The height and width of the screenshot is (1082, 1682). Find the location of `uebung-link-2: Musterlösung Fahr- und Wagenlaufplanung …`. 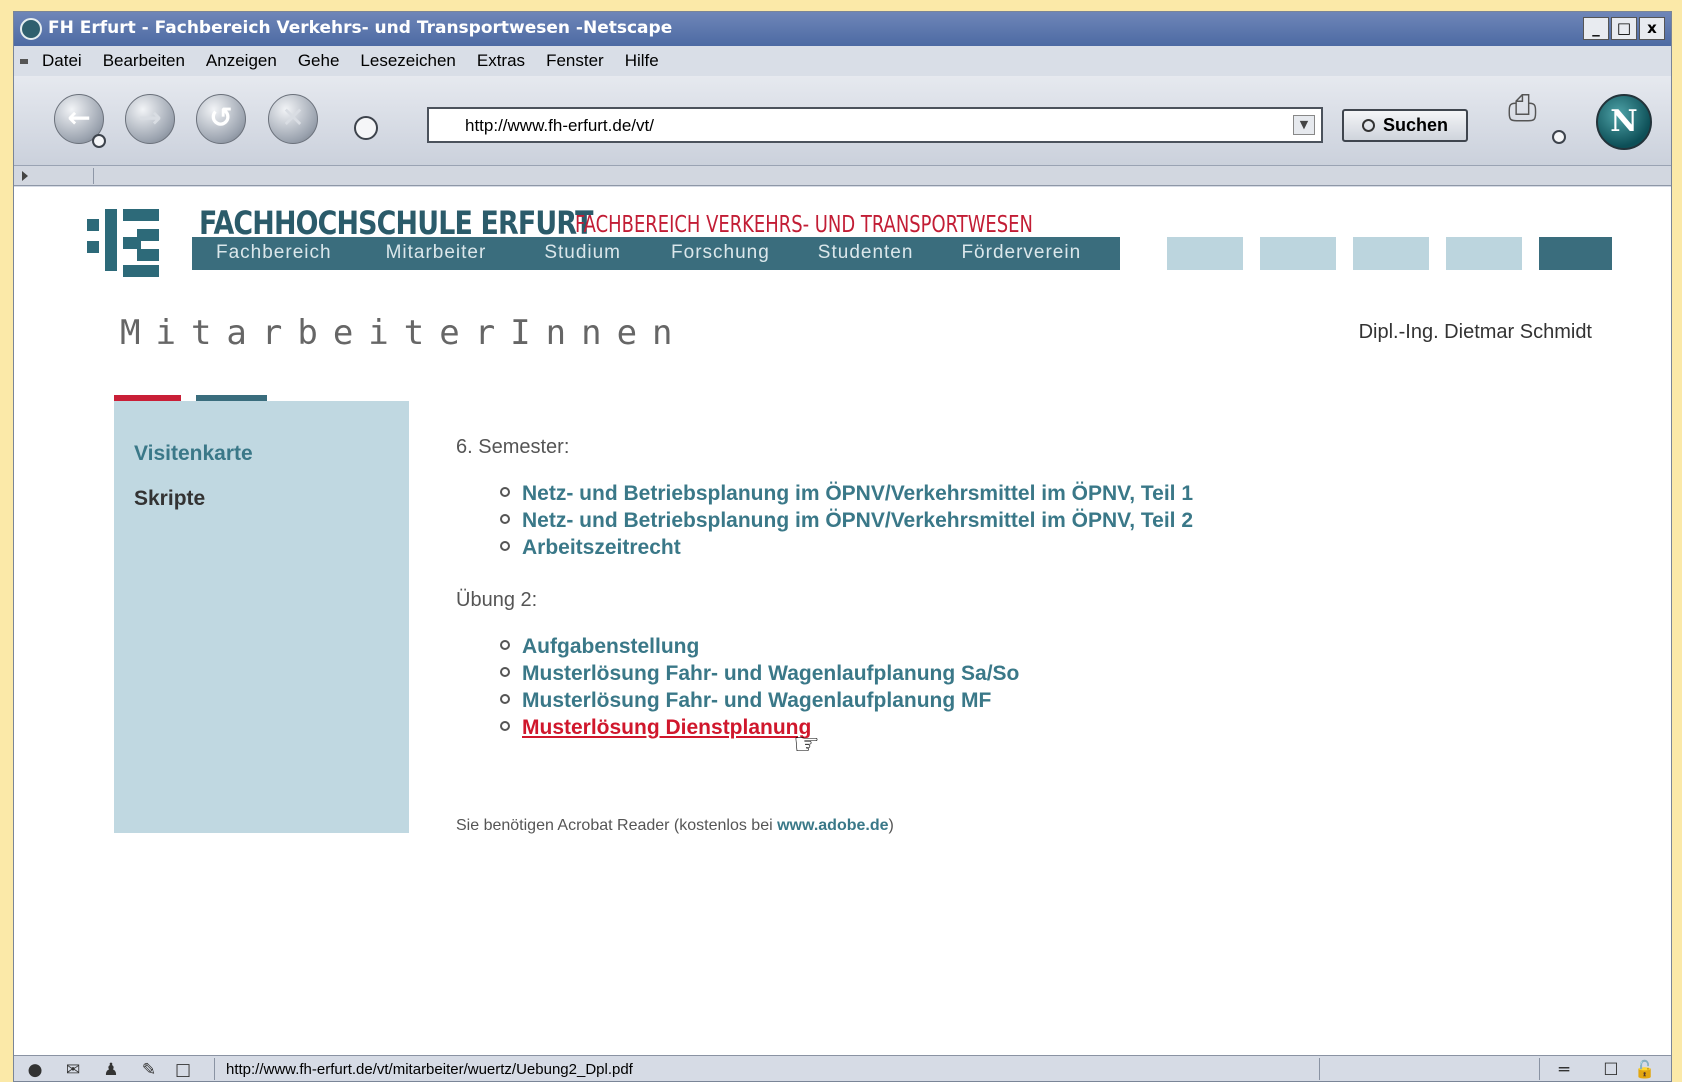

uebung-link-2: Musterlösung Fahr- und Wagenlaufplanung … is located at coordinates (770, 673).